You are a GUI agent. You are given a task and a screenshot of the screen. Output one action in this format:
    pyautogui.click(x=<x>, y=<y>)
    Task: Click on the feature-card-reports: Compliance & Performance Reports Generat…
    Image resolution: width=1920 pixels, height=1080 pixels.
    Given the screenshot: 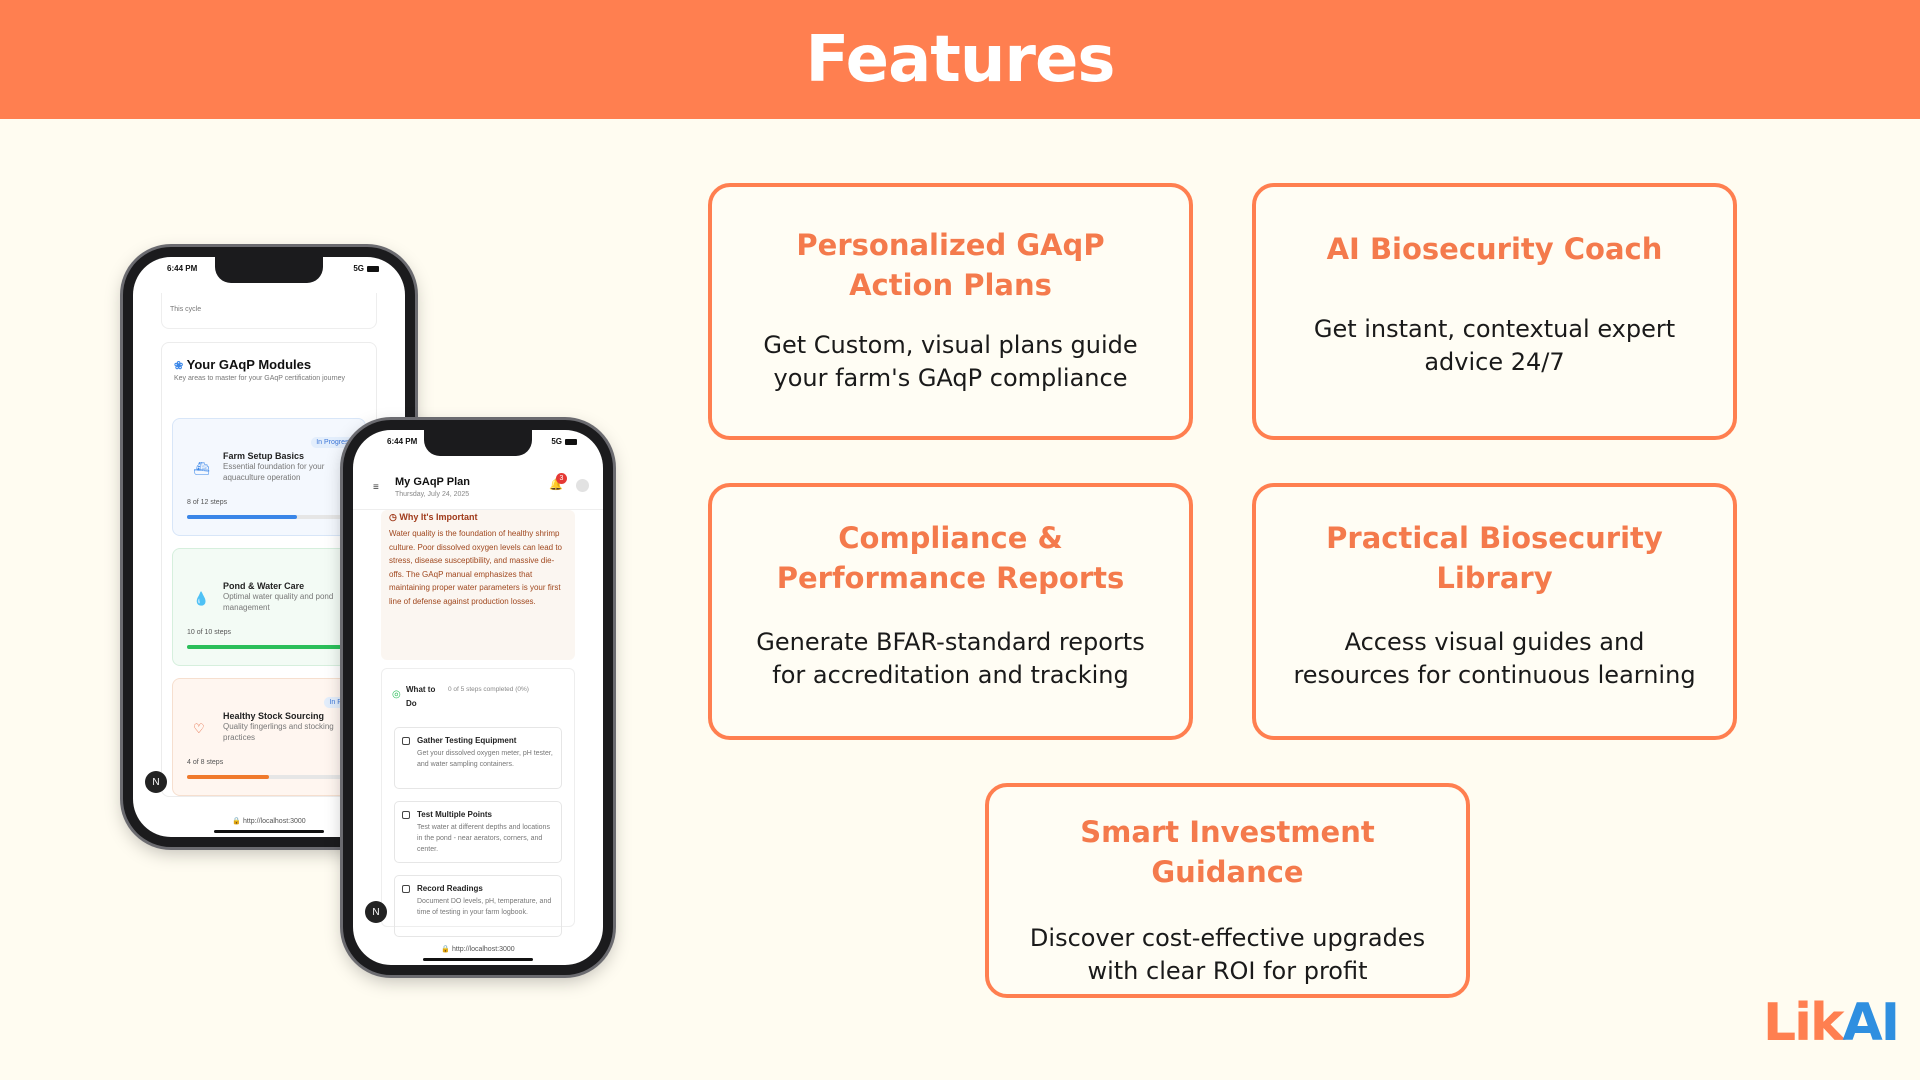 What is the action you would take?
    pyautogui.click(x=950, y=611)
    